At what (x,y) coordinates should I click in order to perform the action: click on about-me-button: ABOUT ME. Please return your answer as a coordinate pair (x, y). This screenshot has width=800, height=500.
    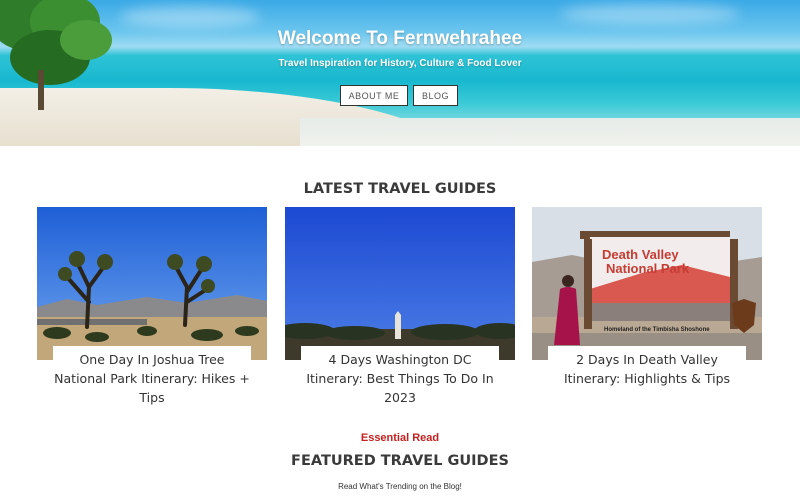
    Looking at the image, I should click on (374, 95).